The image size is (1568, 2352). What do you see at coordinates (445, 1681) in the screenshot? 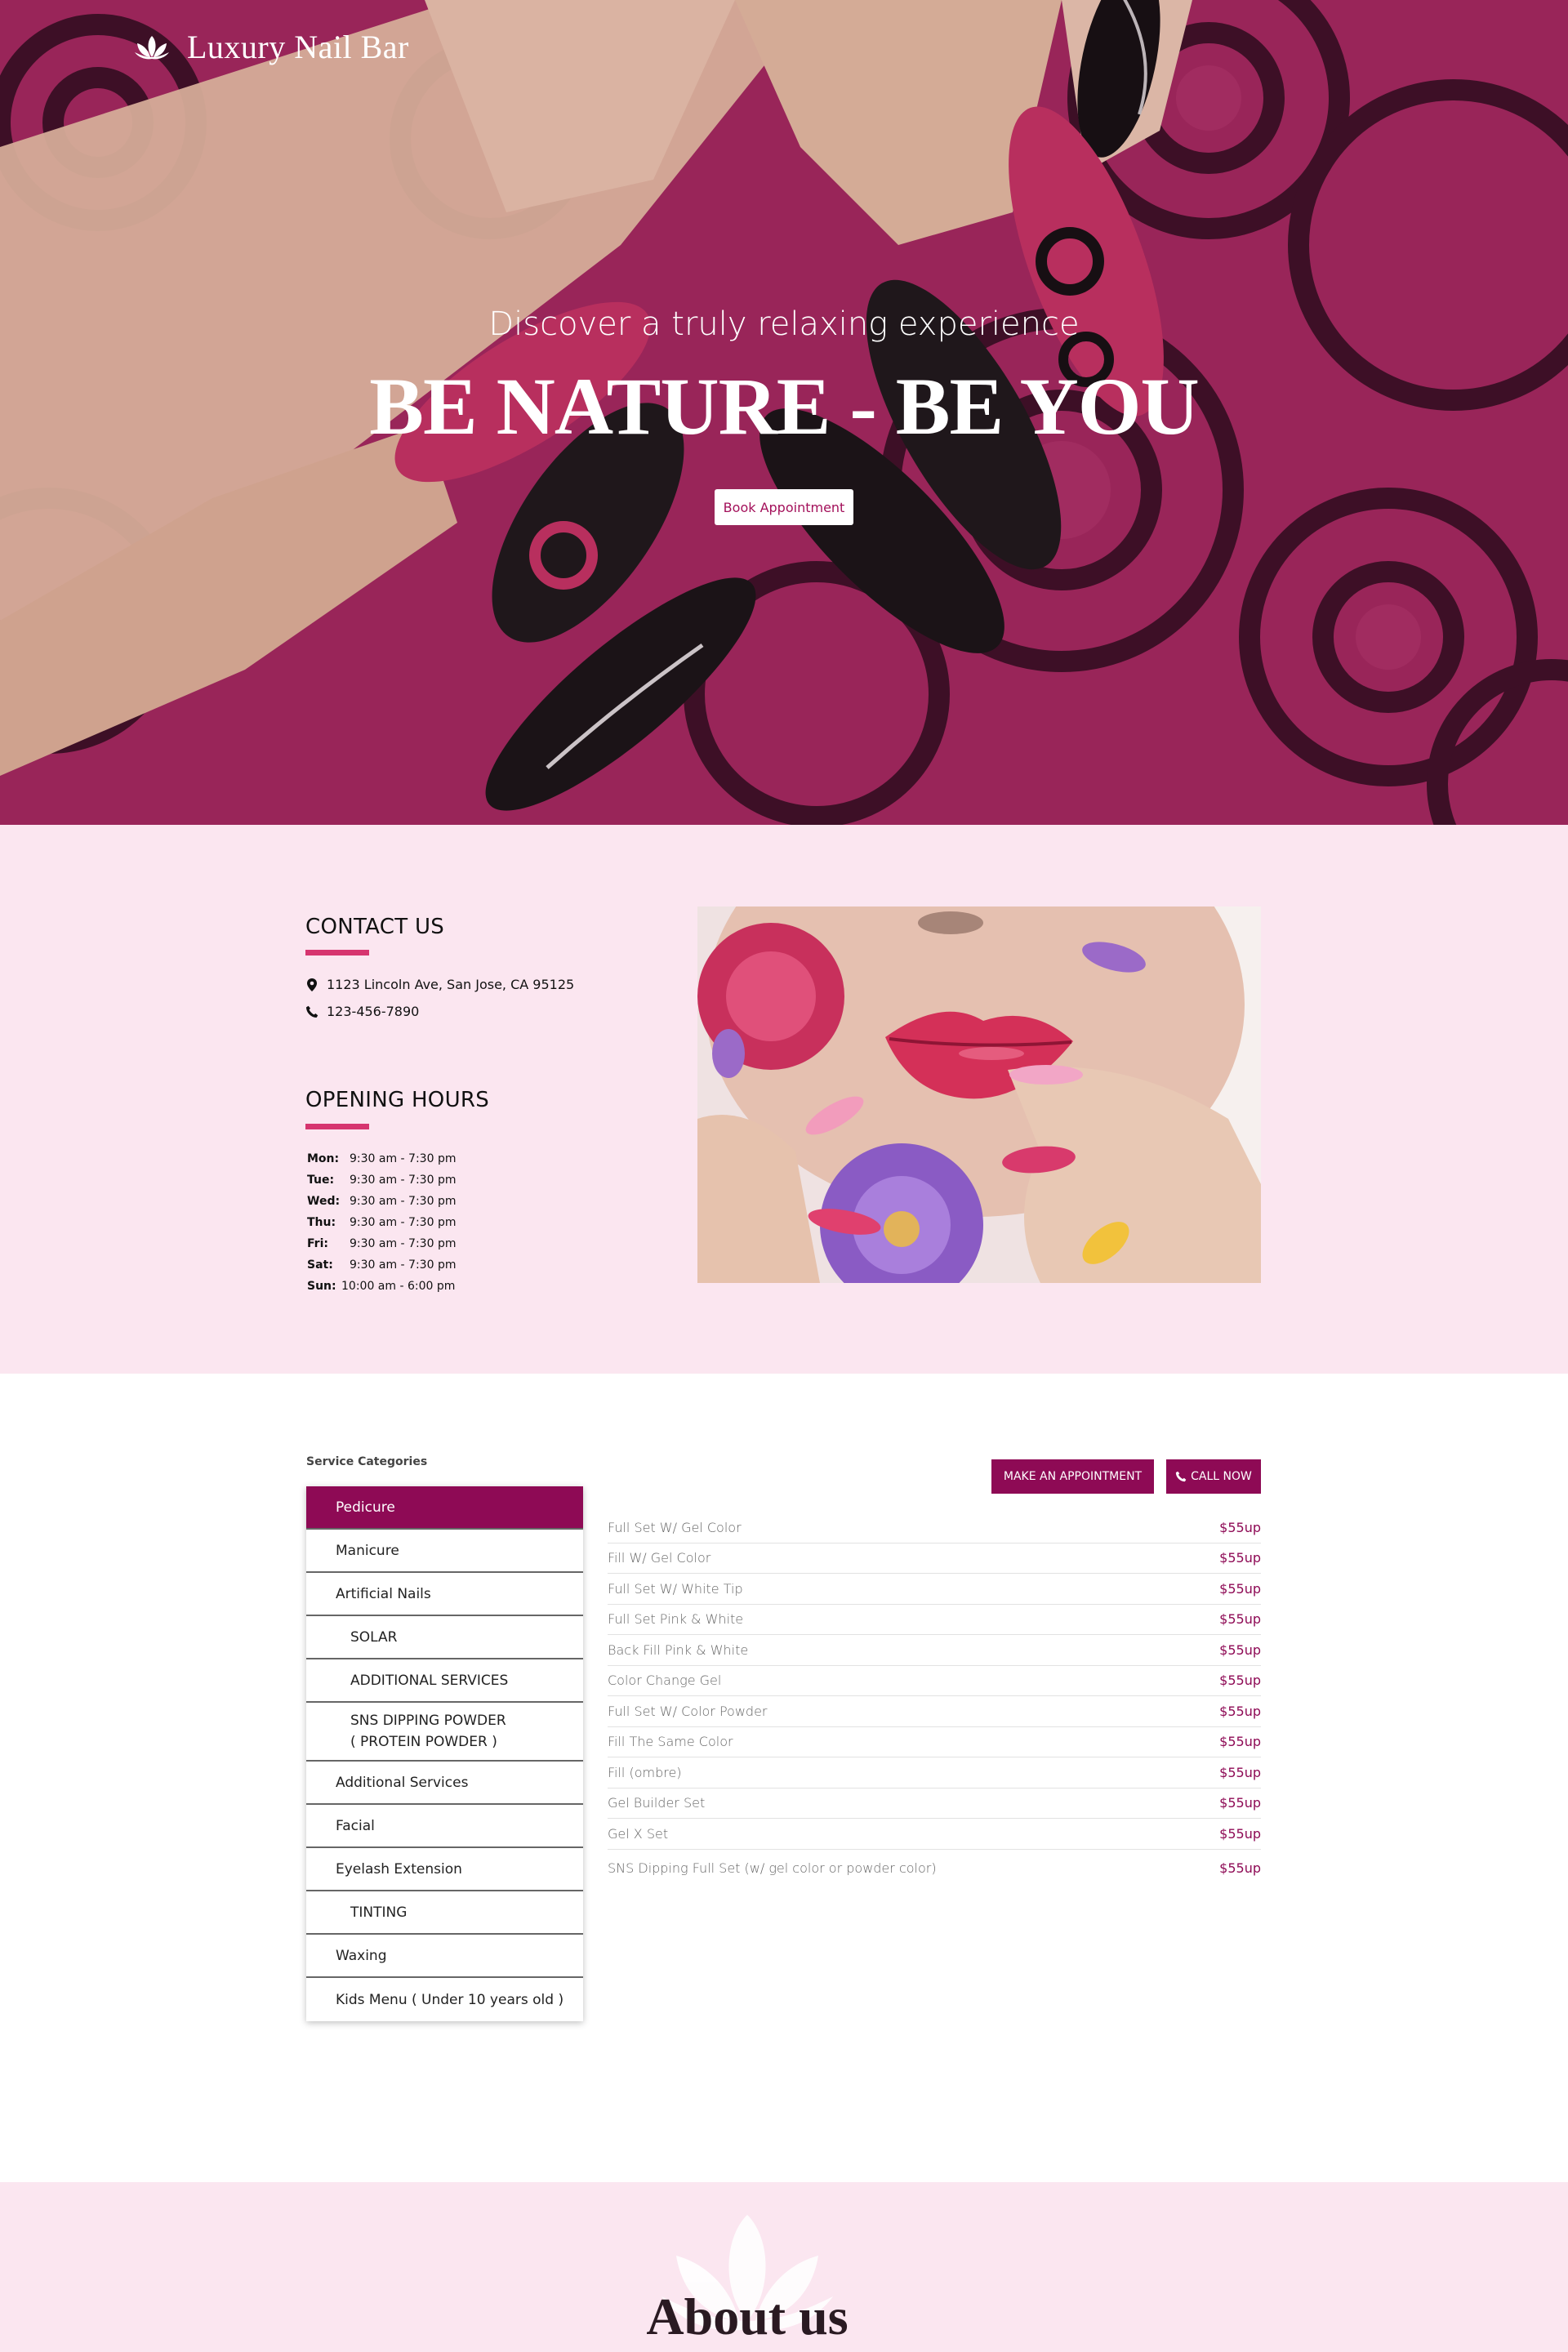
I see `category-additional-services-sub: ADDITIONAL SERVICES` at bounding box center [445, 1681].